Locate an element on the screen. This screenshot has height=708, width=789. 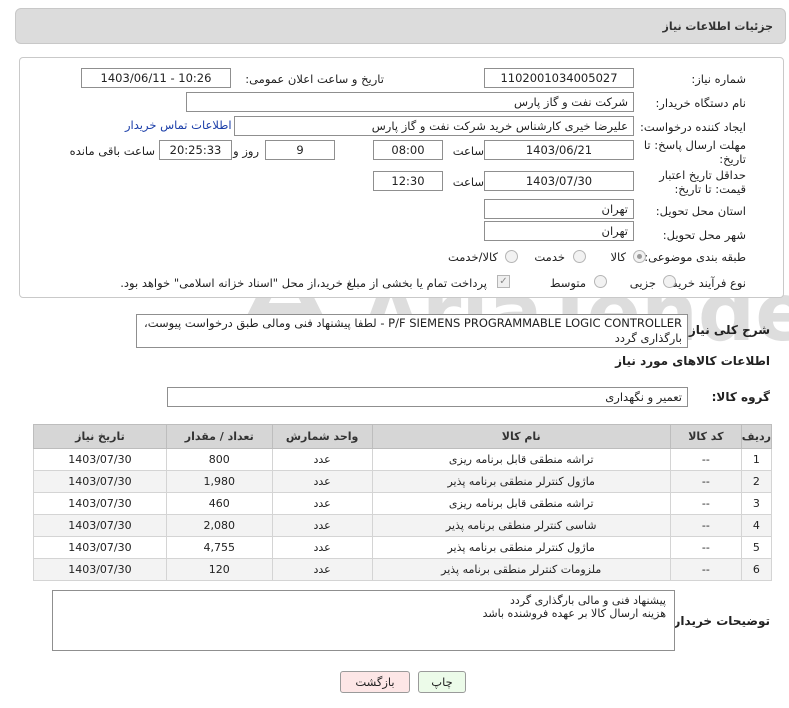
remaining-time-field: 20:25:33 is located at coordinates (195, 150).